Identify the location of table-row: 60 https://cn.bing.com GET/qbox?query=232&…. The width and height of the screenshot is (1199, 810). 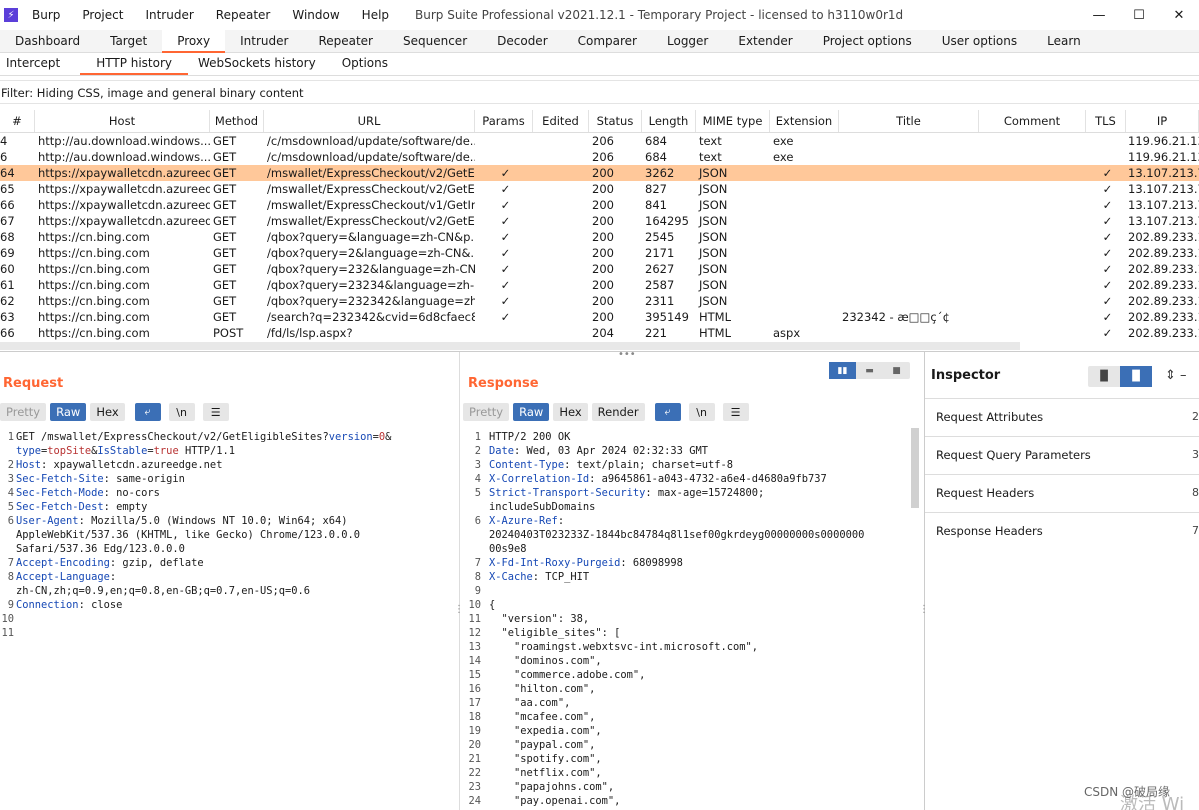
(599, 269).